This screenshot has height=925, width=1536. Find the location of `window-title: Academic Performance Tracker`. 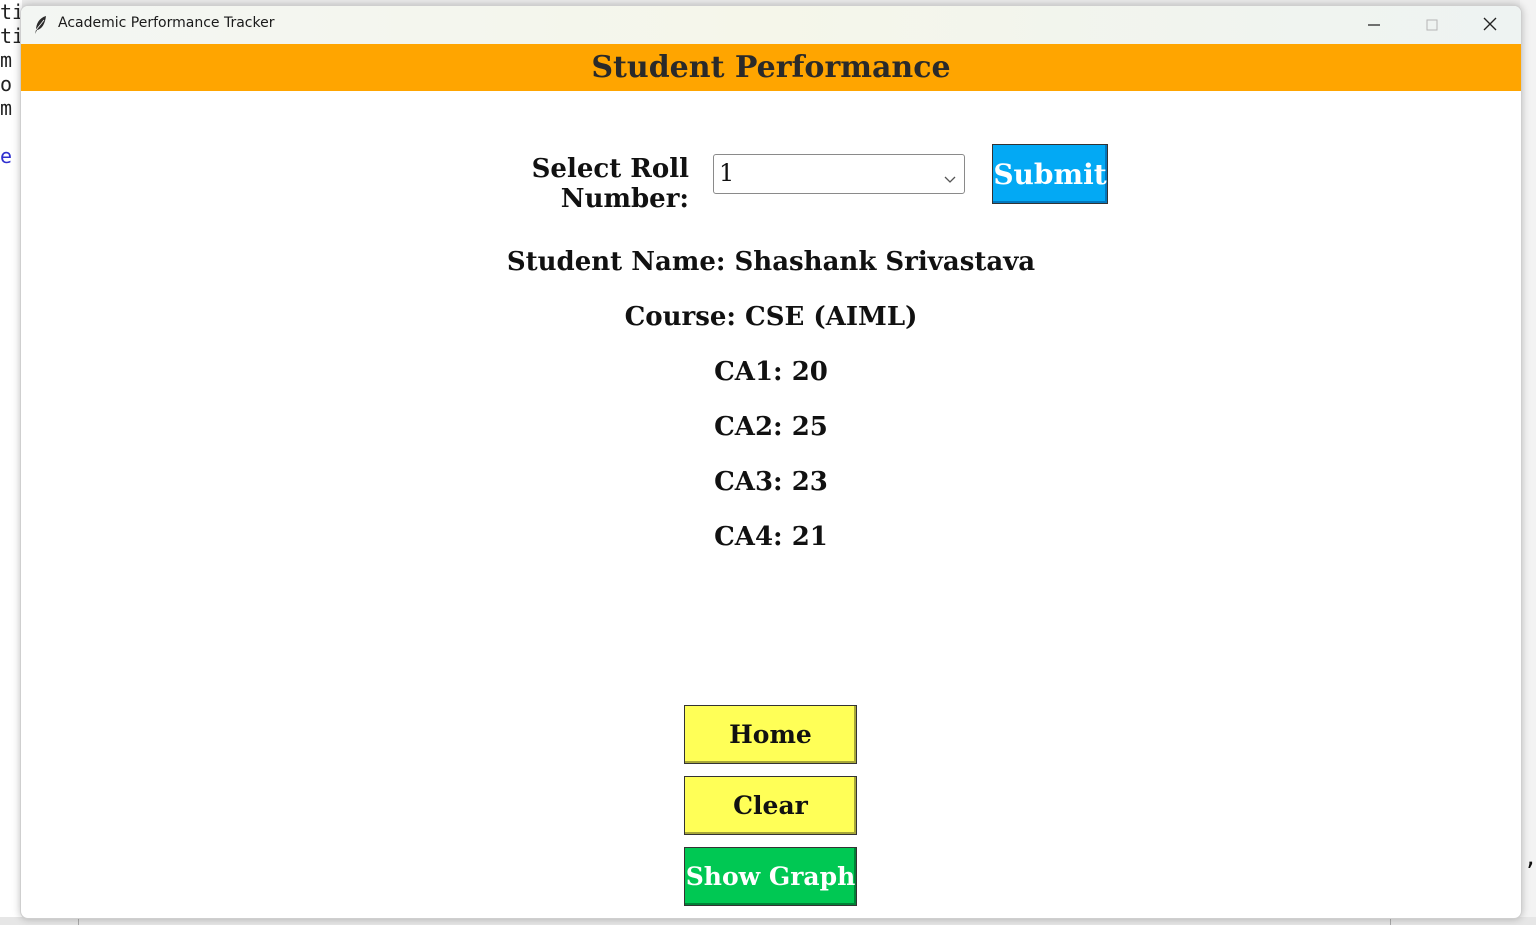

window-title: Academic Performance Tracker is located at coordinates (166, 23).